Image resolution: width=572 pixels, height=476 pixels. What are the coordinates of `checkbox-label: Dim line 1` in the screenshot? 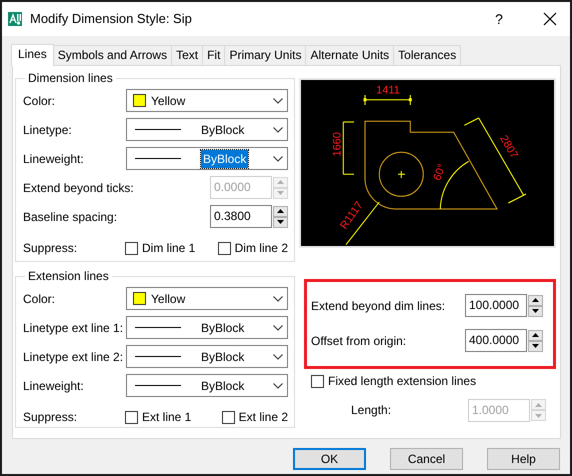 It's located at (169, 248).